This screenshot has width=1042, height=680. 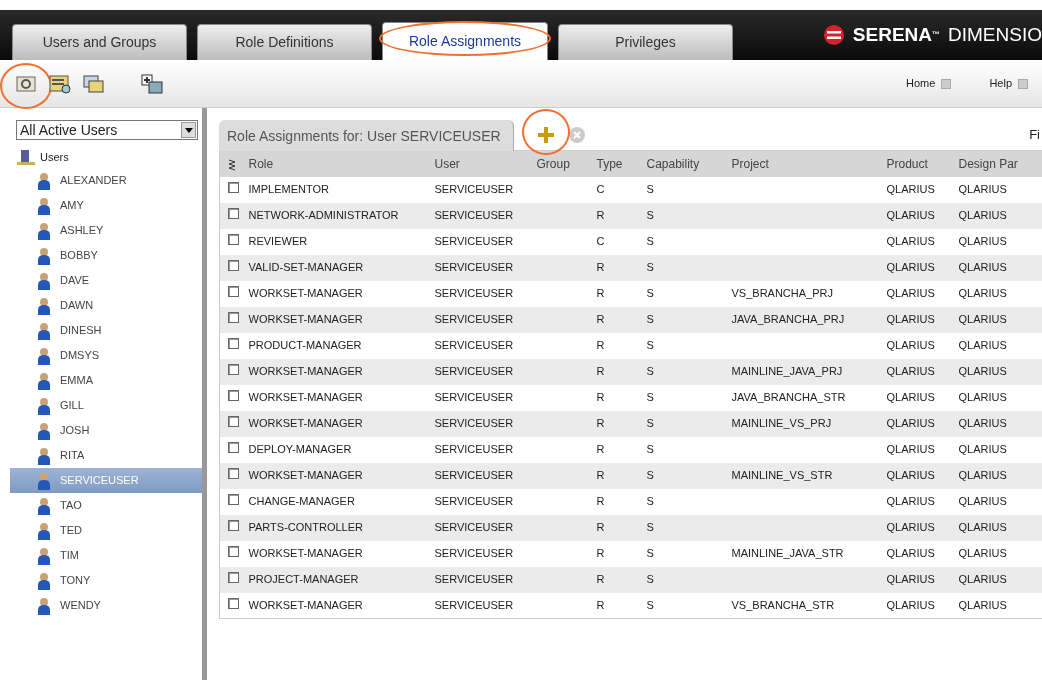 What do you see at coordinates (921, 163) in the screenshot?
I see `column-header: Product` at bounding box center [921, 163].